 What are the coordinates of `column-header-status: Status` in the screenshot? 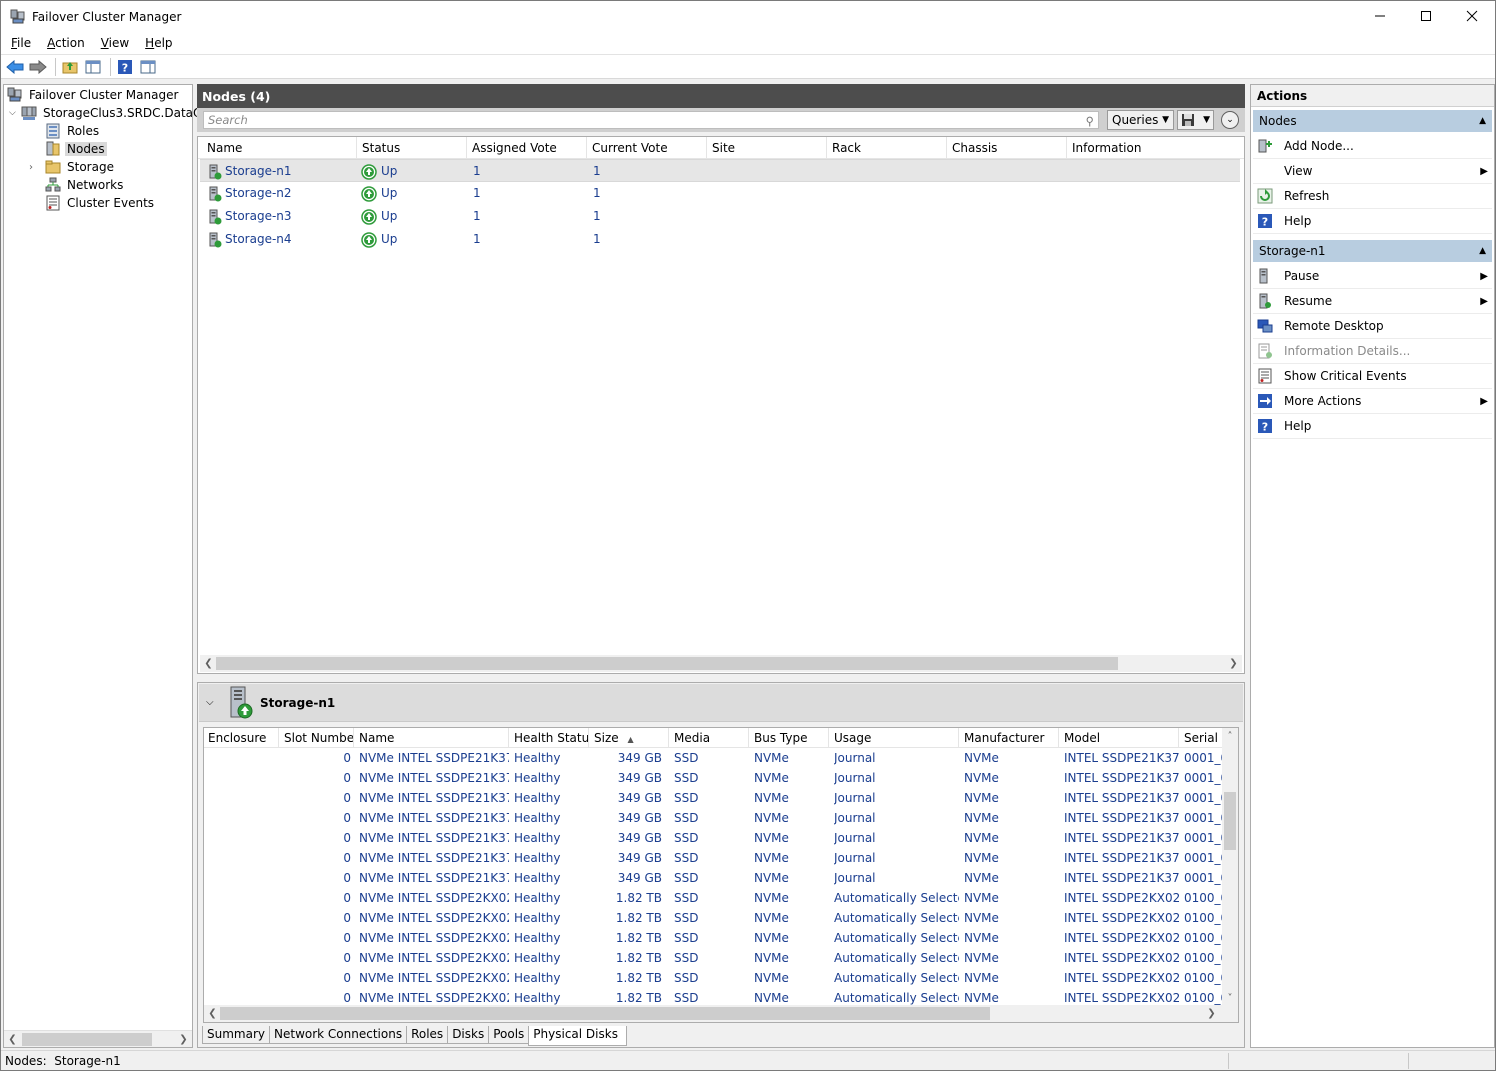 It's located at (412, 148).